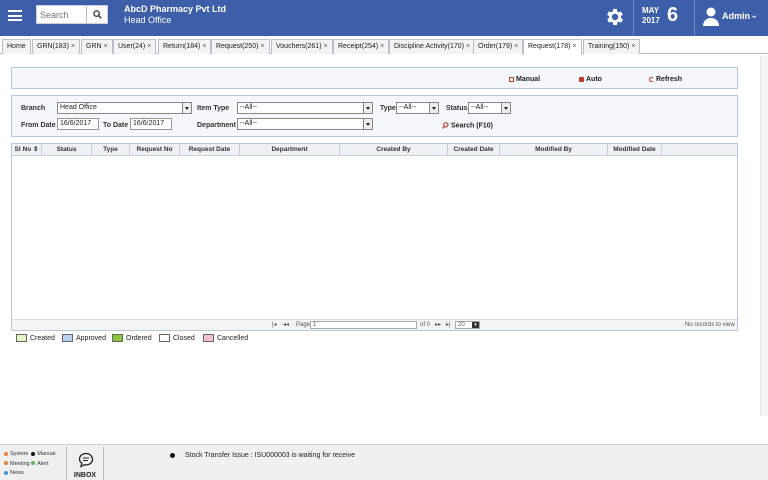 Image resolution: width=768 pixels, height=480 pixels. I want to click on tab-return: Return(184) ×, so click(185, 46).